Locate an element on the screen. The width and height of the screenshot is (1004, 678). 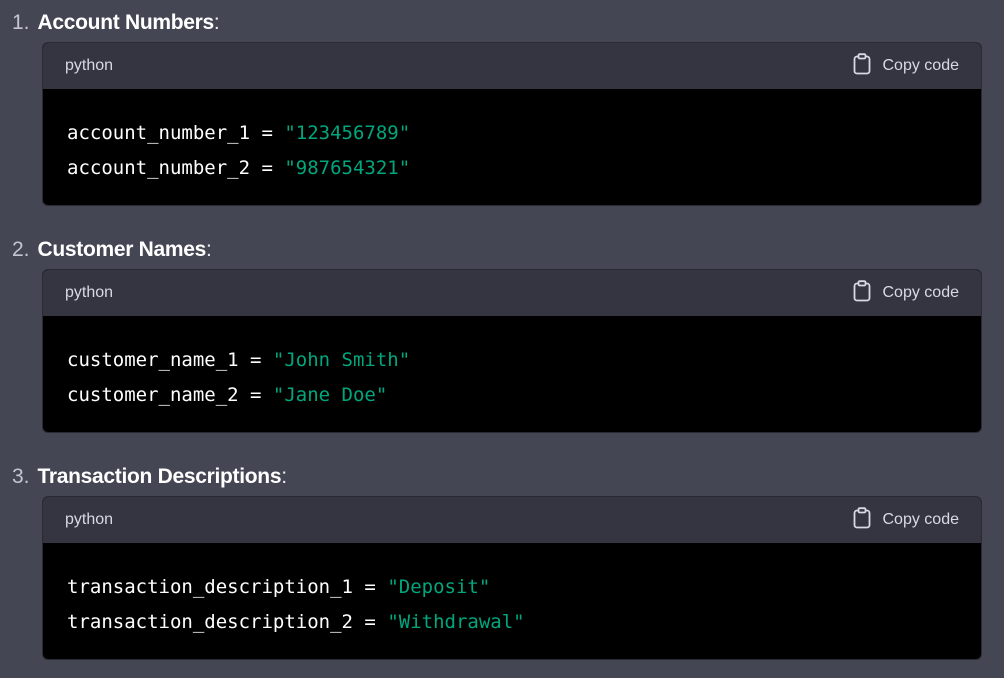
code-variable: transaction_description_2 is located at coordinates (210, 622).